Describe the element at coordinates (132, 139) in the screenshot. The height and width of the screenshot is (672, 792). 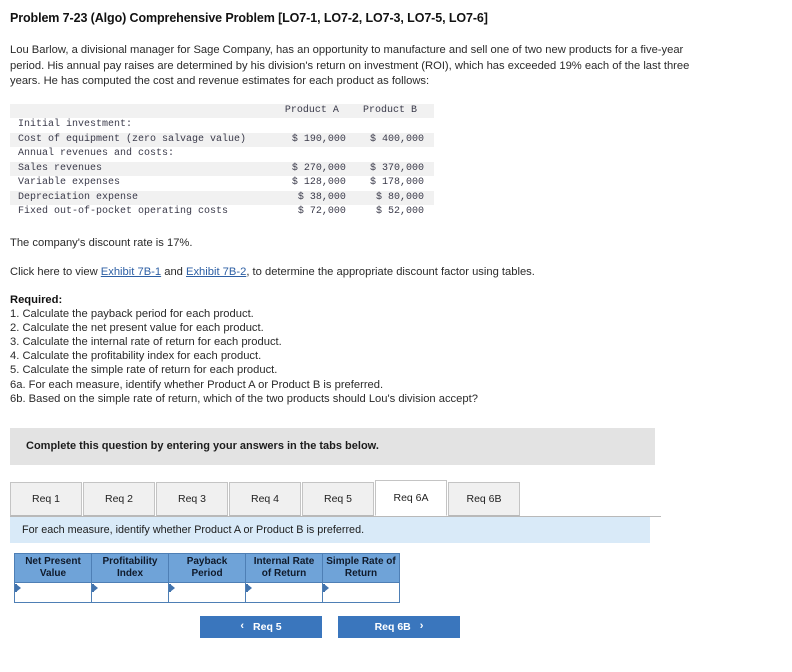
I see `row-label: Cost of equipment (zero salvage value)` at that location.